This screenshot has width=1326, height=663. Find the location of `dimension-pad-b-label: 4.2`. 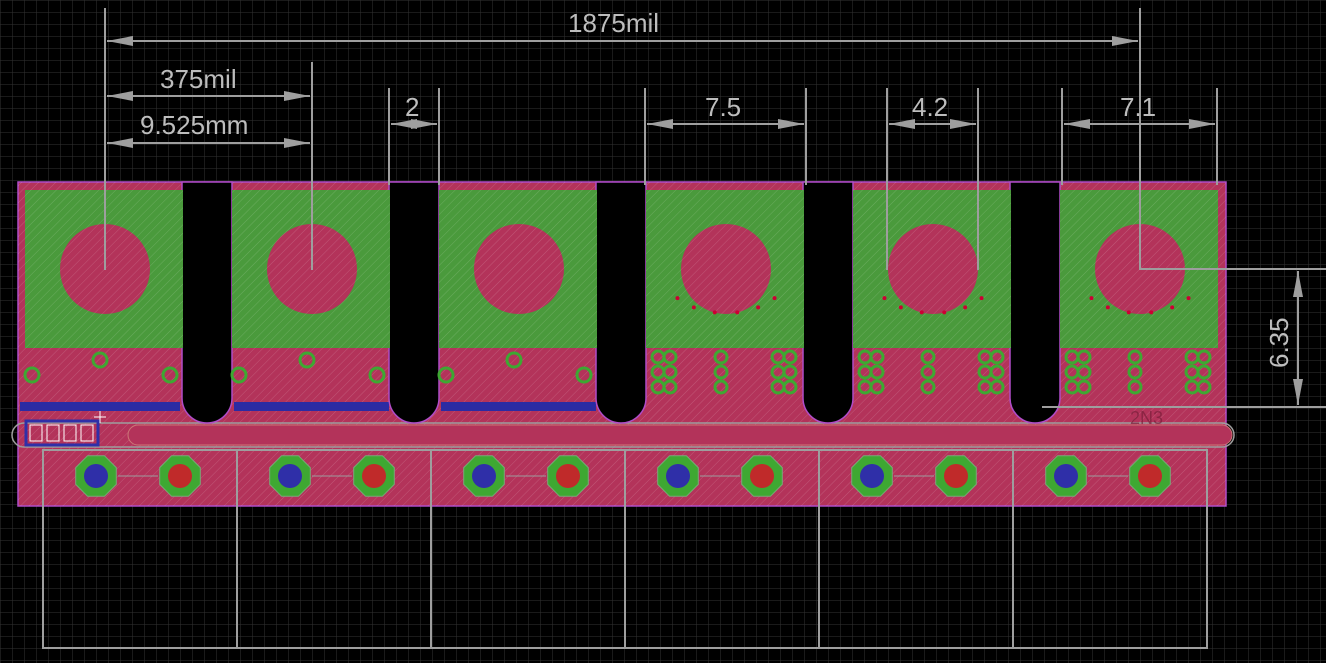

dimension-pad-b-label: 4.2 is located at coordinates (930, 107).